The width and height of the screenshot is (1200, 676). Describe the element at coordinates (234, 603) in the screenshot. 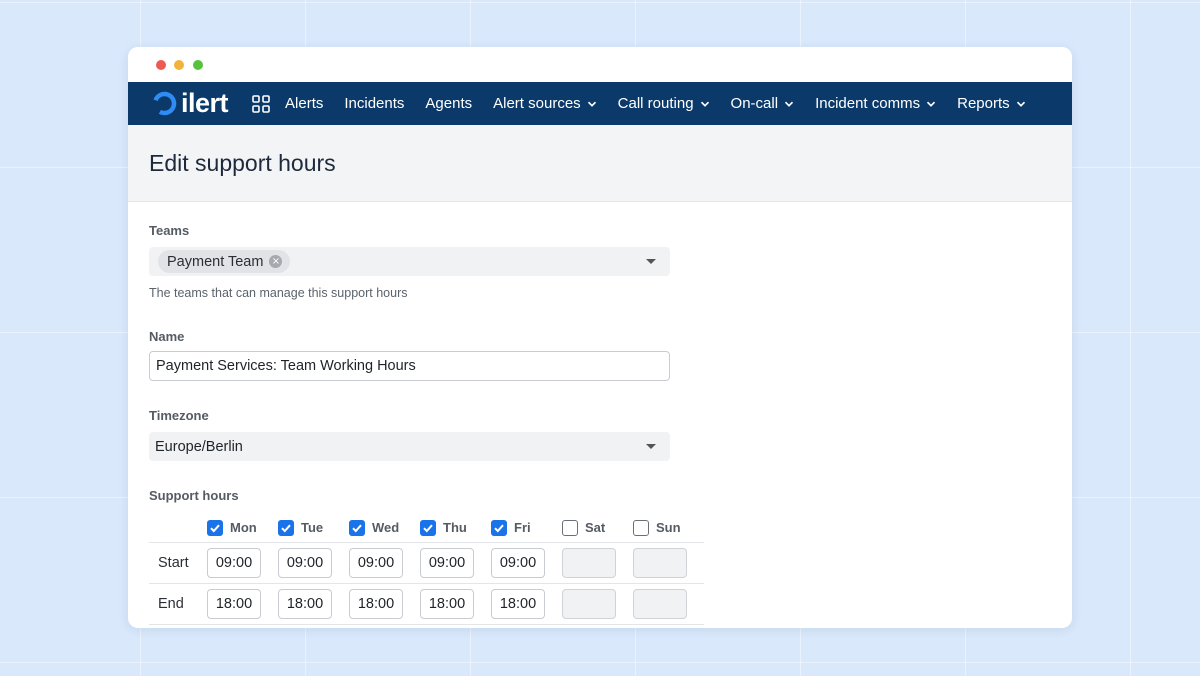

I see `end-time-input-mon` at that location.